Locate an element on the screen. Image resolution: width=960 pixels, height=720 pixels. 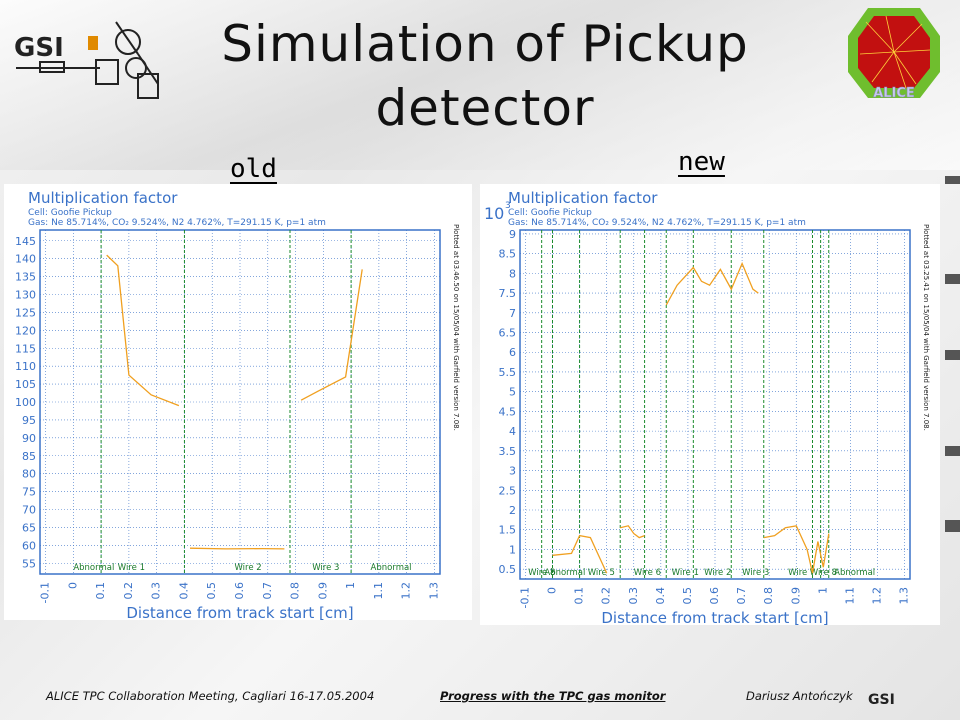
y-tick-label: 4 is located at coordinates (512, 431).